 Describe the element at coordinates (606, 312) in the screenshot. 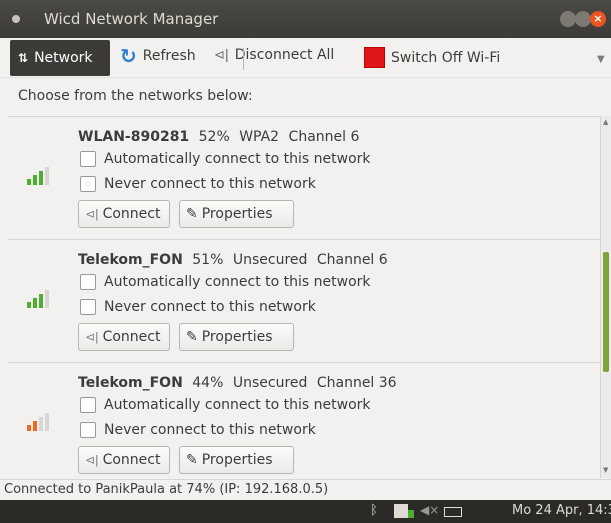

I see `scrollbar-thumb` at that location.